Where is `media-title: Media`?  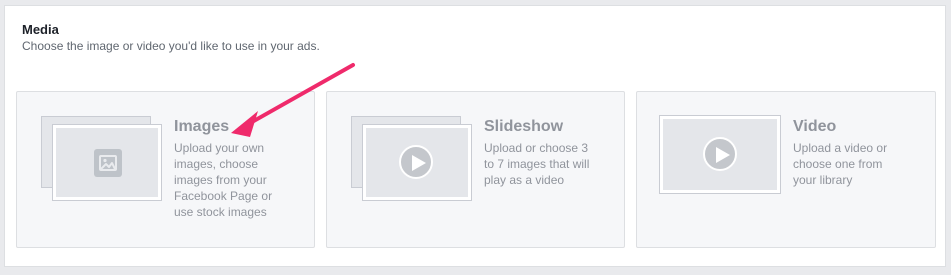 media-title: Media is located at coordinates (40, 29).